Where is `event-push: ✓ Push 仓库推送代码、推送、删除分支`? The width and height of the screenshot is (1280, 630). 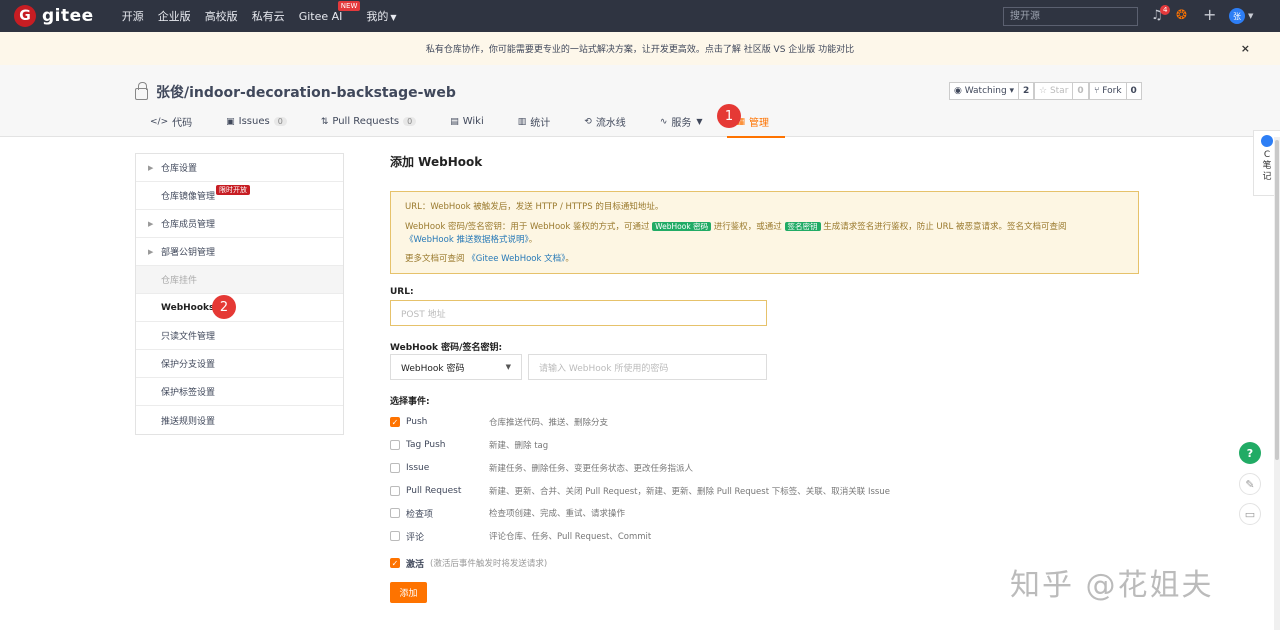 event-push: ✓ Push 仓库推送代码、推送、删除分支 is located at coordinates (499, 422).